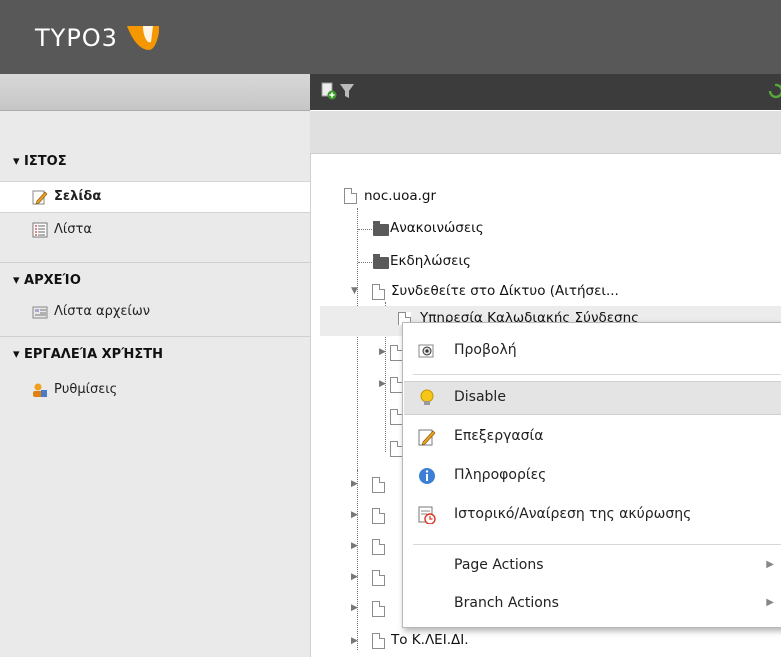  I want to click on nav-item-settings: Ρυθμίσεις, so click(155, 390).